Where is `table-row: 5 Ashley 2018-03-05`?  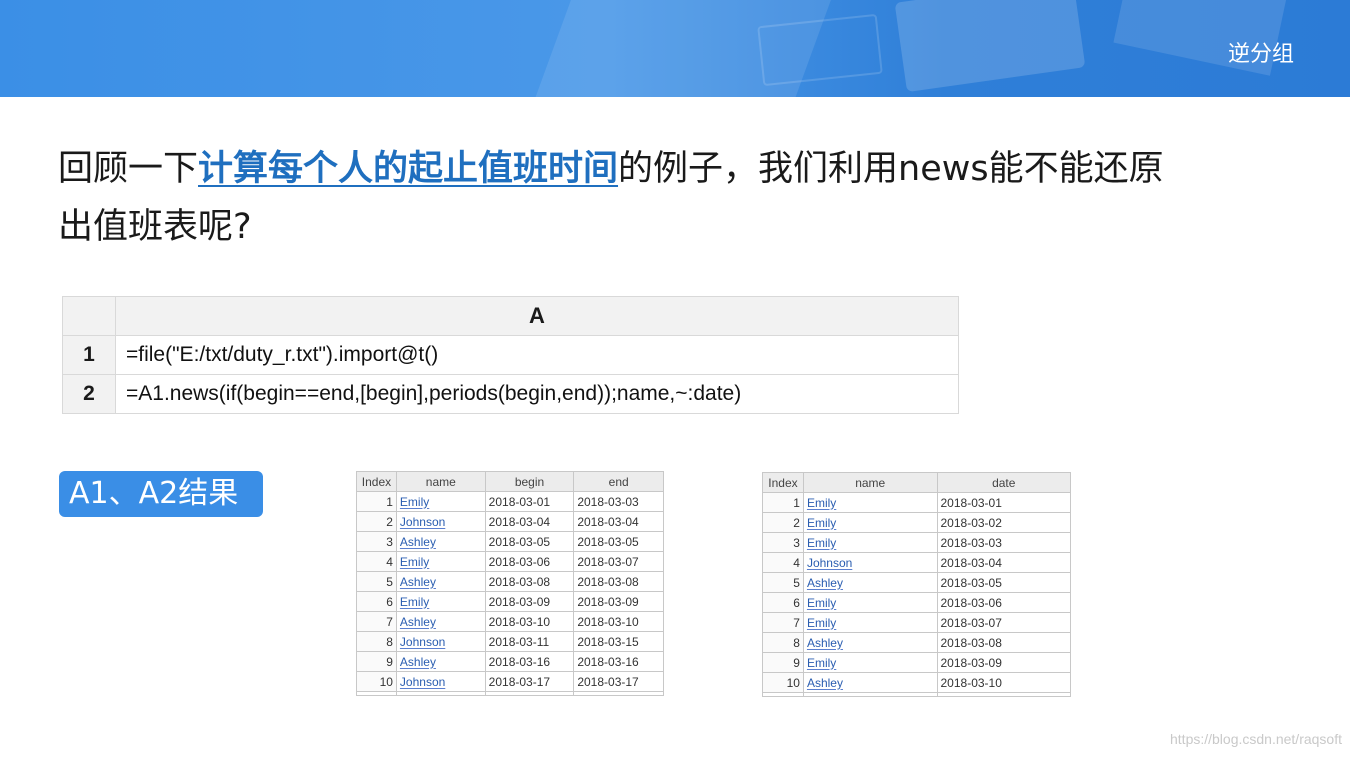 table-row: 5 Ashley 2018-03-05 is located at coordinates (916, 582).